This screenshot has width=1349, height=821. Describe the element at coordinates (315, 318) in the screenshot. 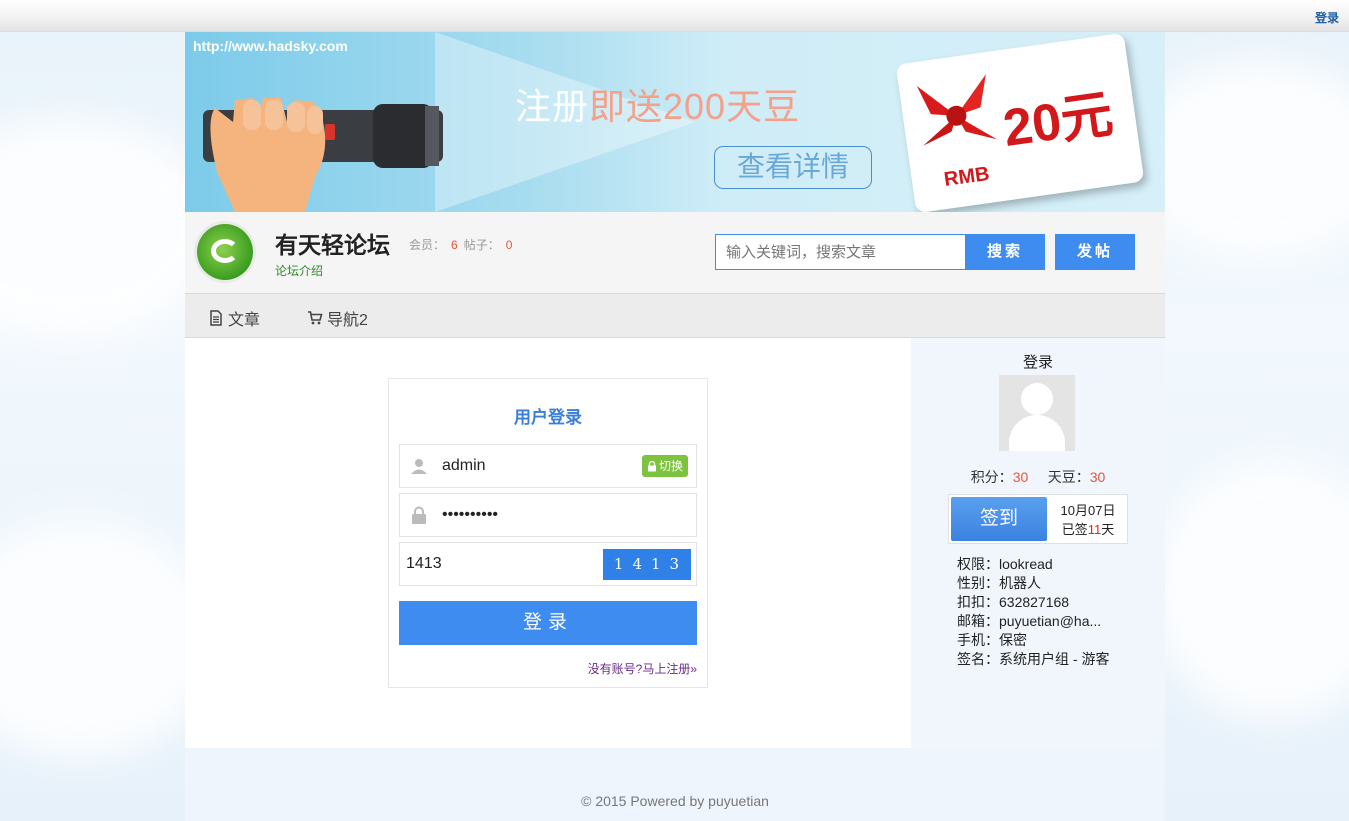

I see `cart-icon` at that location.